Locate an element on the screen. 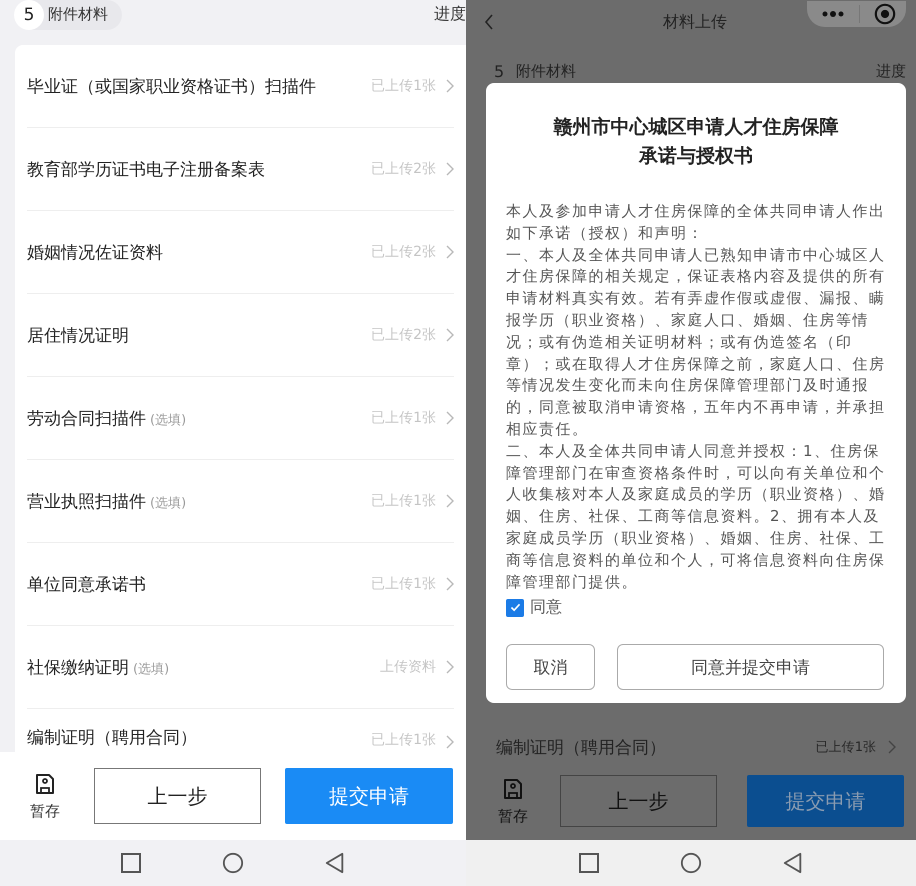 This screenshot has height=886, width=916. material-row: 毕业证（或国家职业资格证书）扫描件 已上传1张 is located at coordinates (240, 86).